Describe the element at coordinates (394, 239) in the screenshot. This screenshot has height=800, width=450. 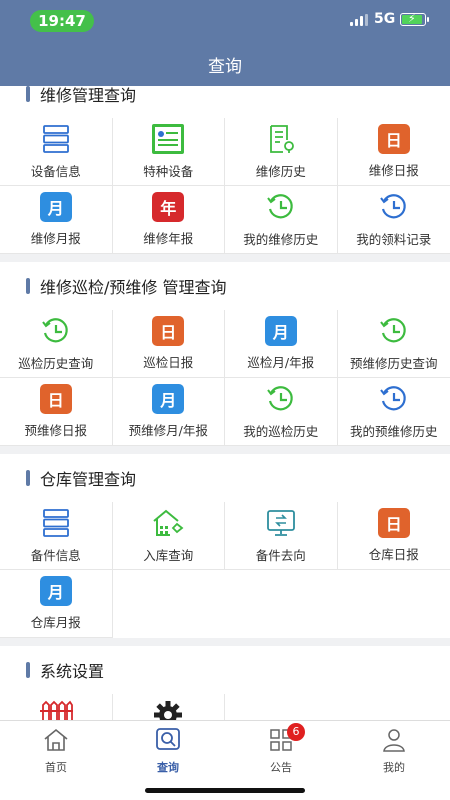
I see `grid-item-label: 我的领料记录` at that location.